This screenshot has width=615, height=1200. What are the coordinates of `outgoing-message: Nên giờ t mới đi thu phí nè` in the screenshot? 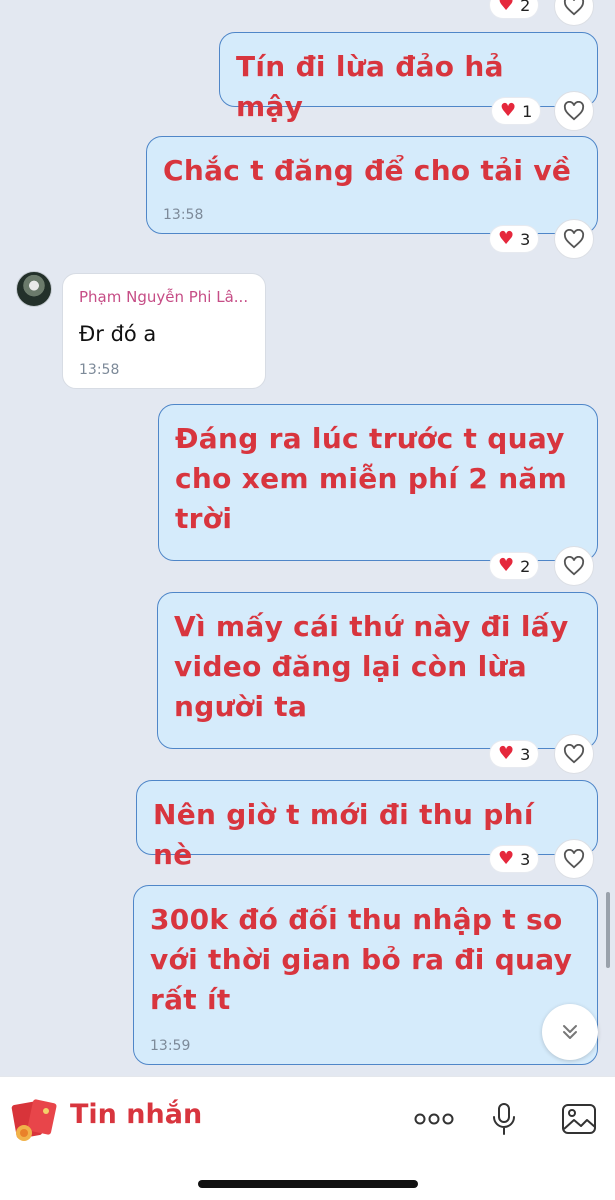 It's located at (367, 825).